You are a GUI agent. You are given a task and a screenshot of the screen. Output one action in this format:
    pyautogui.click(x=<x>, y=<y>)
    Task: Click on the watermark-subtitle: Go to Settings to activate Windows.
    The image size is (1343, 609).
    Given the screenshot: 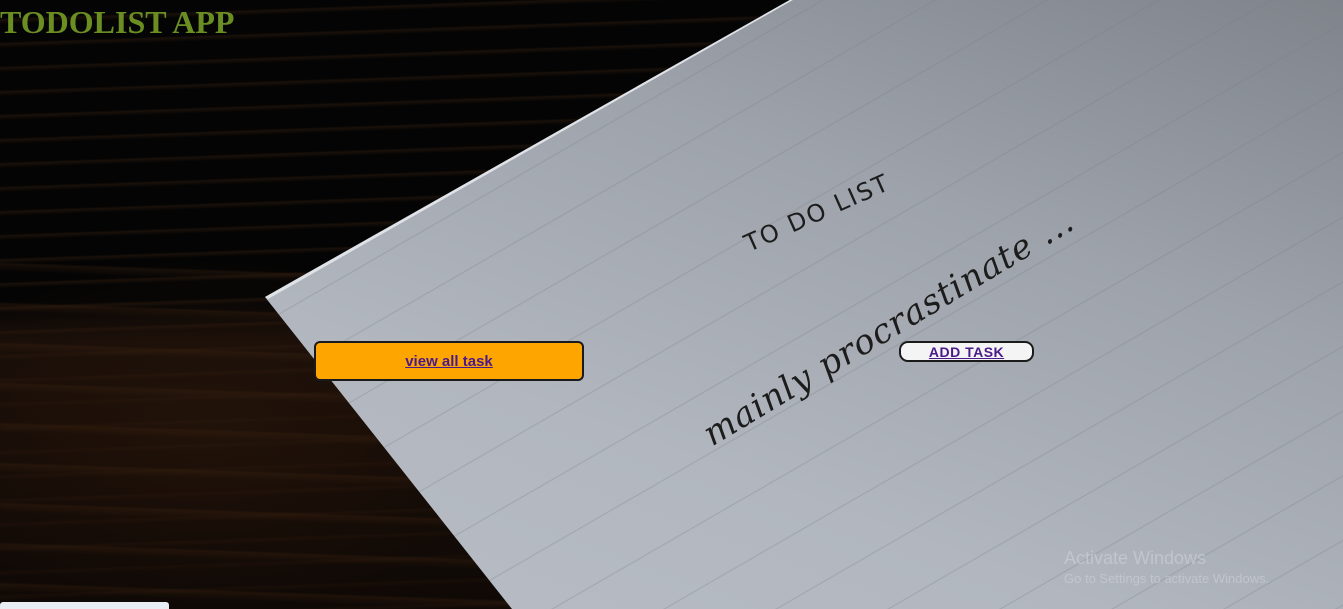 What is the action you would take?
    pyautogui.click(x=1167, y=578)
    